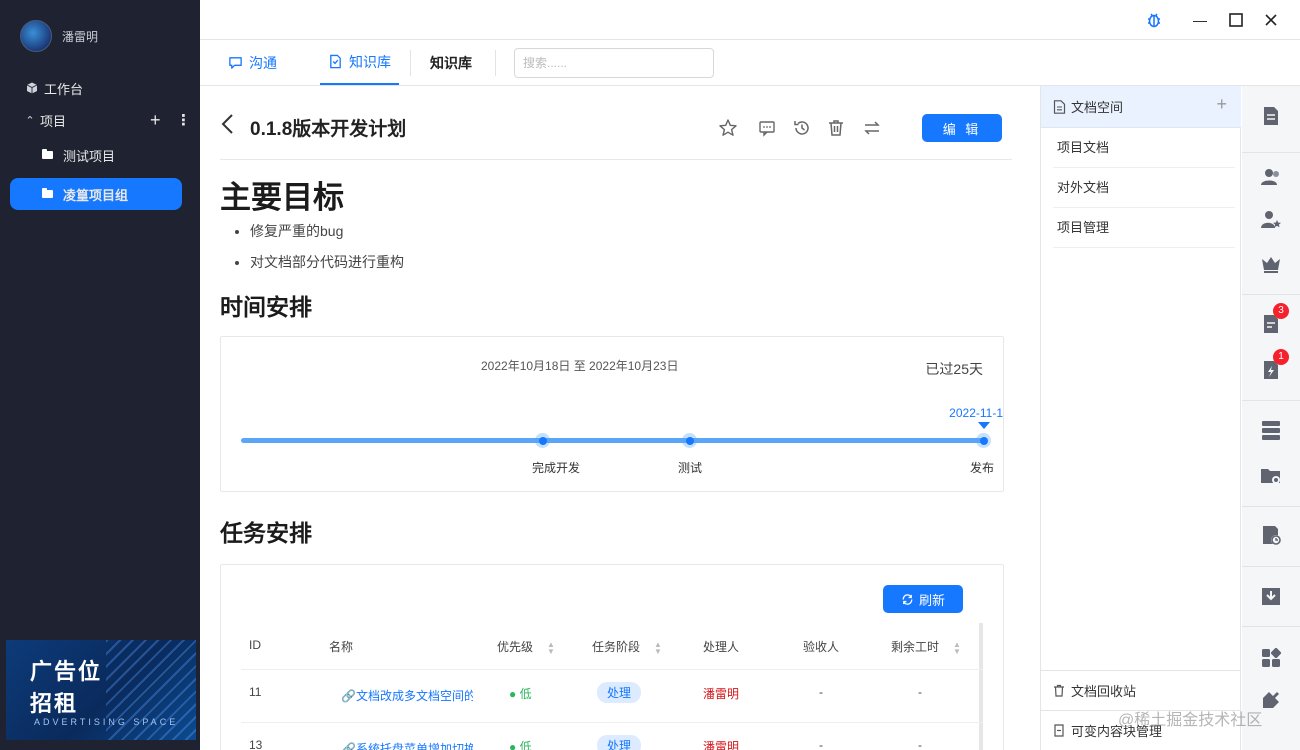  What do you see at coordinates (1144, 228) in the screenshot?
I see `doc-space-item: 项目管理` at bounding box center [1144, 228].